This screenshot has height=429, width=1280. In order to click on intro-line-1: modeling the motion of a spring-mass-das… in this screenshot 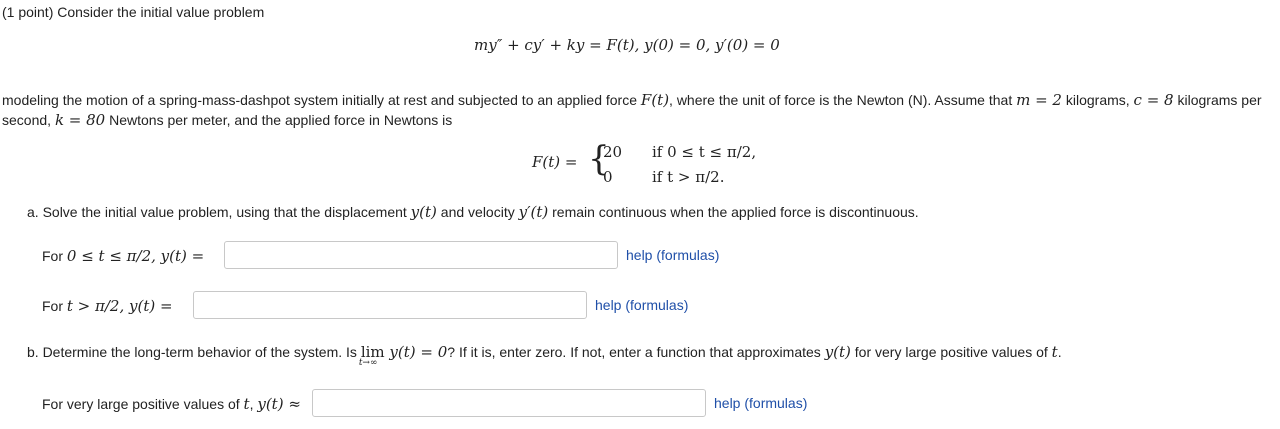, I will do `click(632, 100)`.